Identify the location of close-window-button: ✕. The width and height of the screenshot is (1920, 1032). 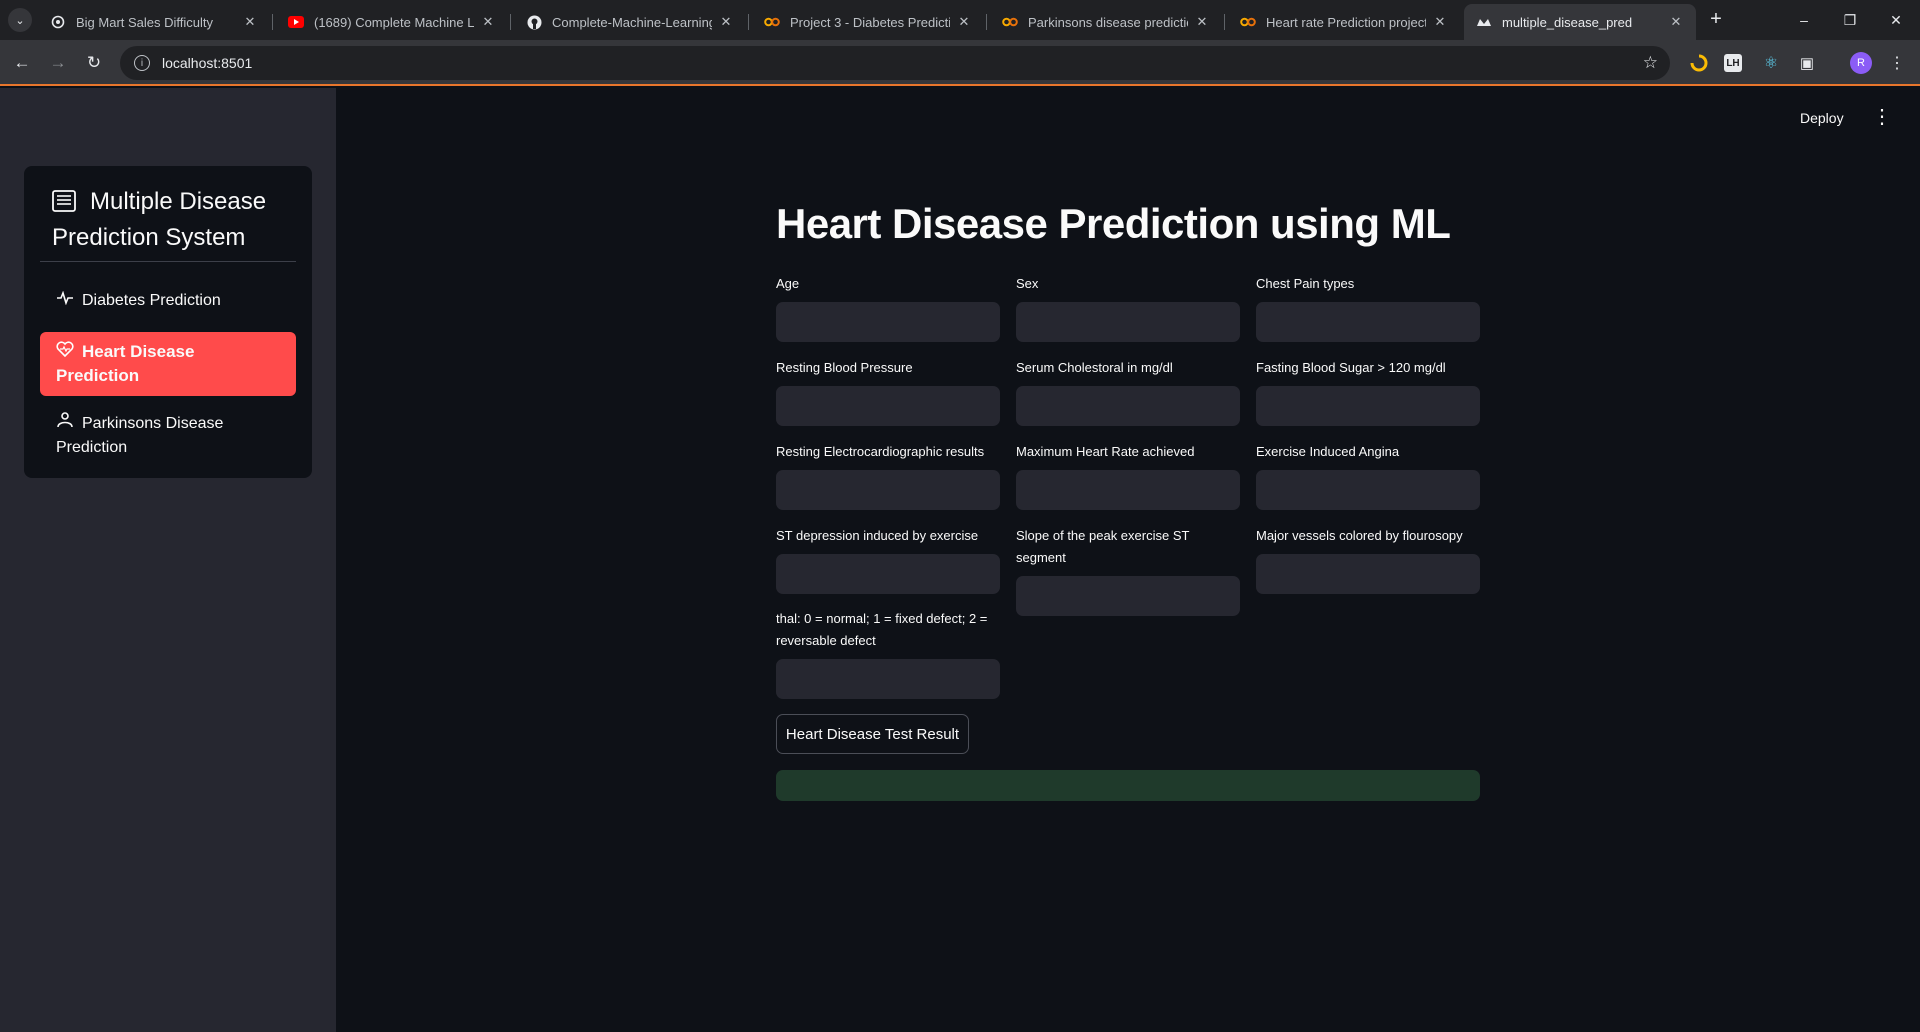
(1894, 20).